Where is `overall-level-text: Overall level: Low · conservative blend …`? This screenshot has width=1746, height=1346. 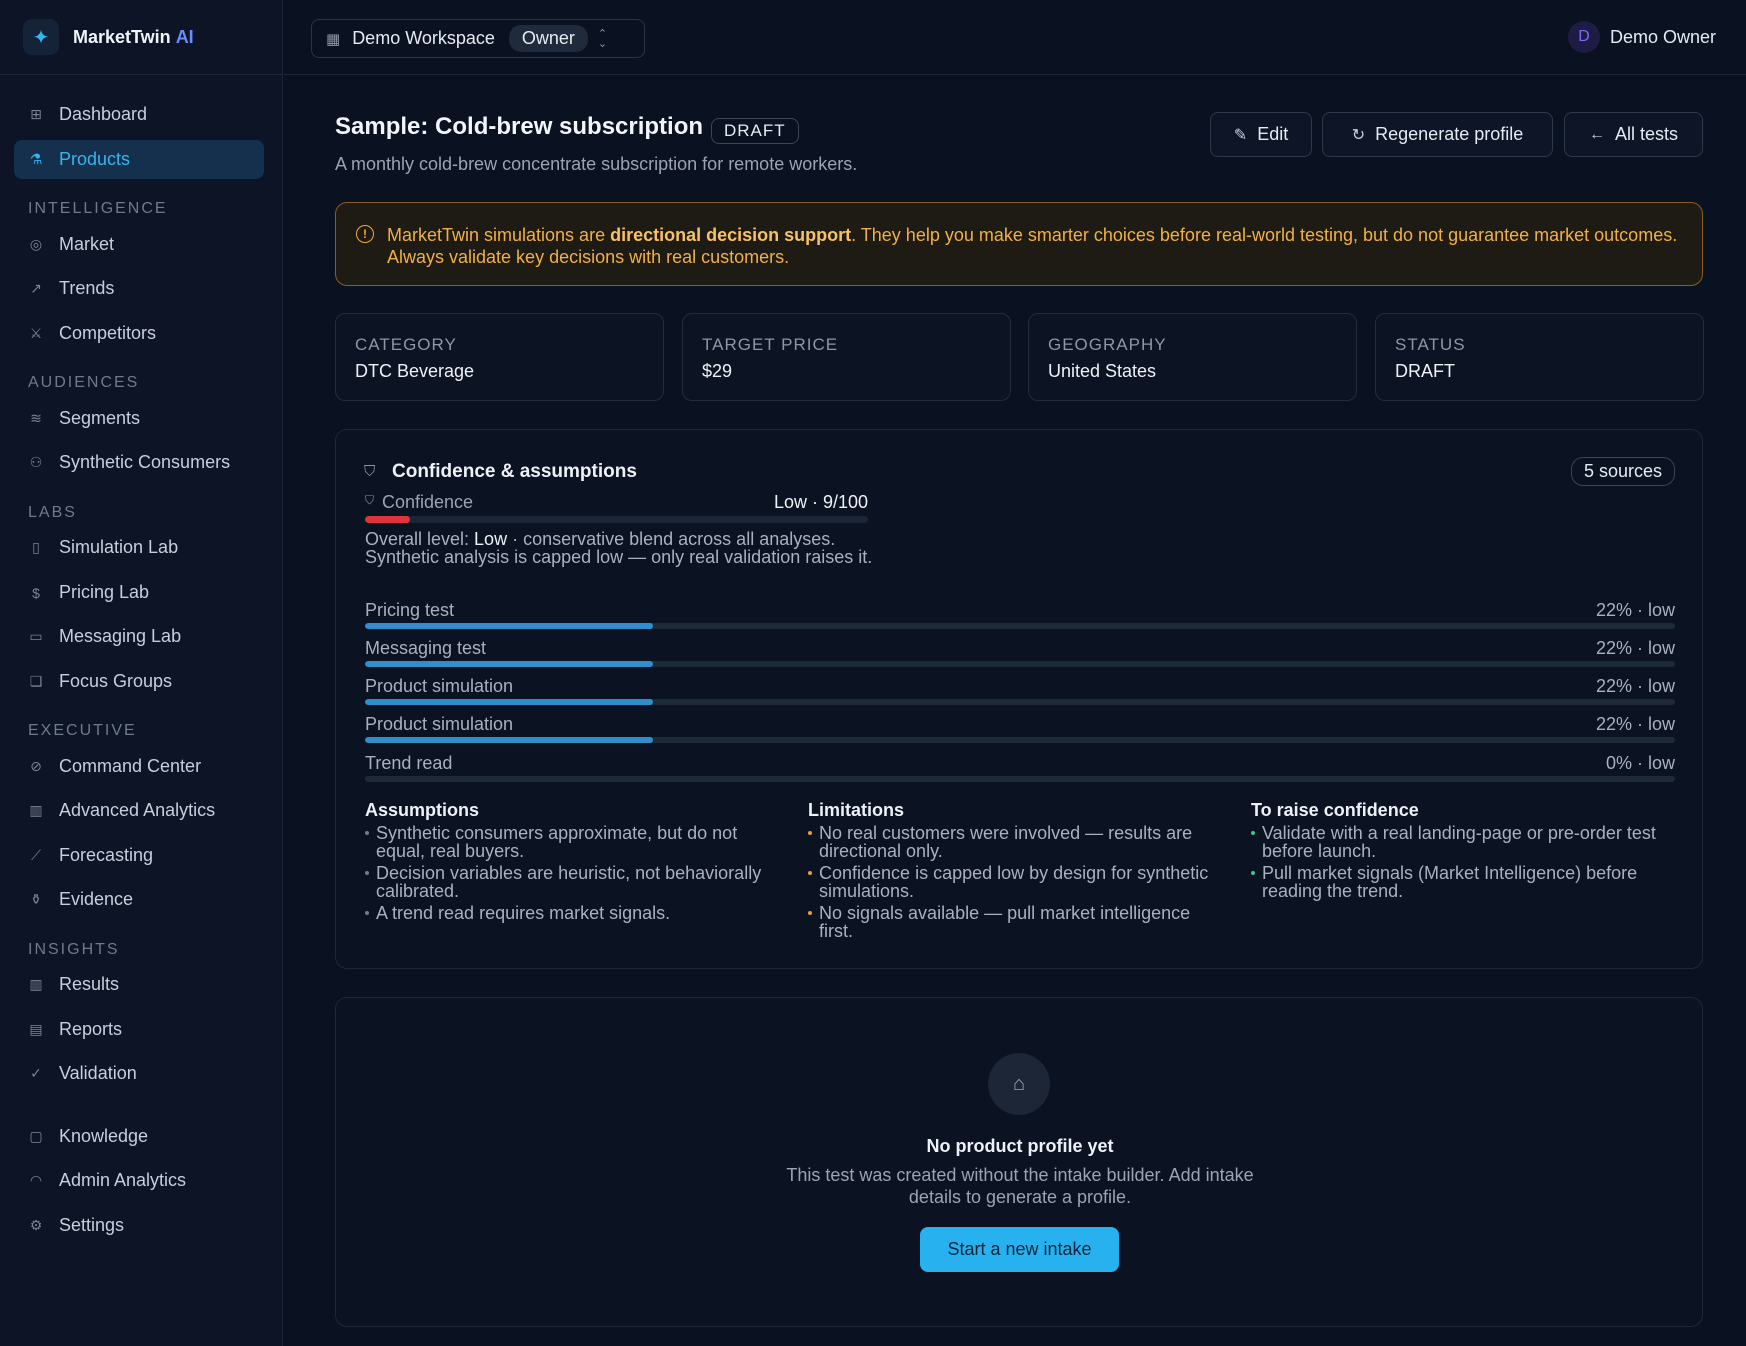 overall-level-text: Overall level: Low · conservative blend … is located at coordinates (619, 548).